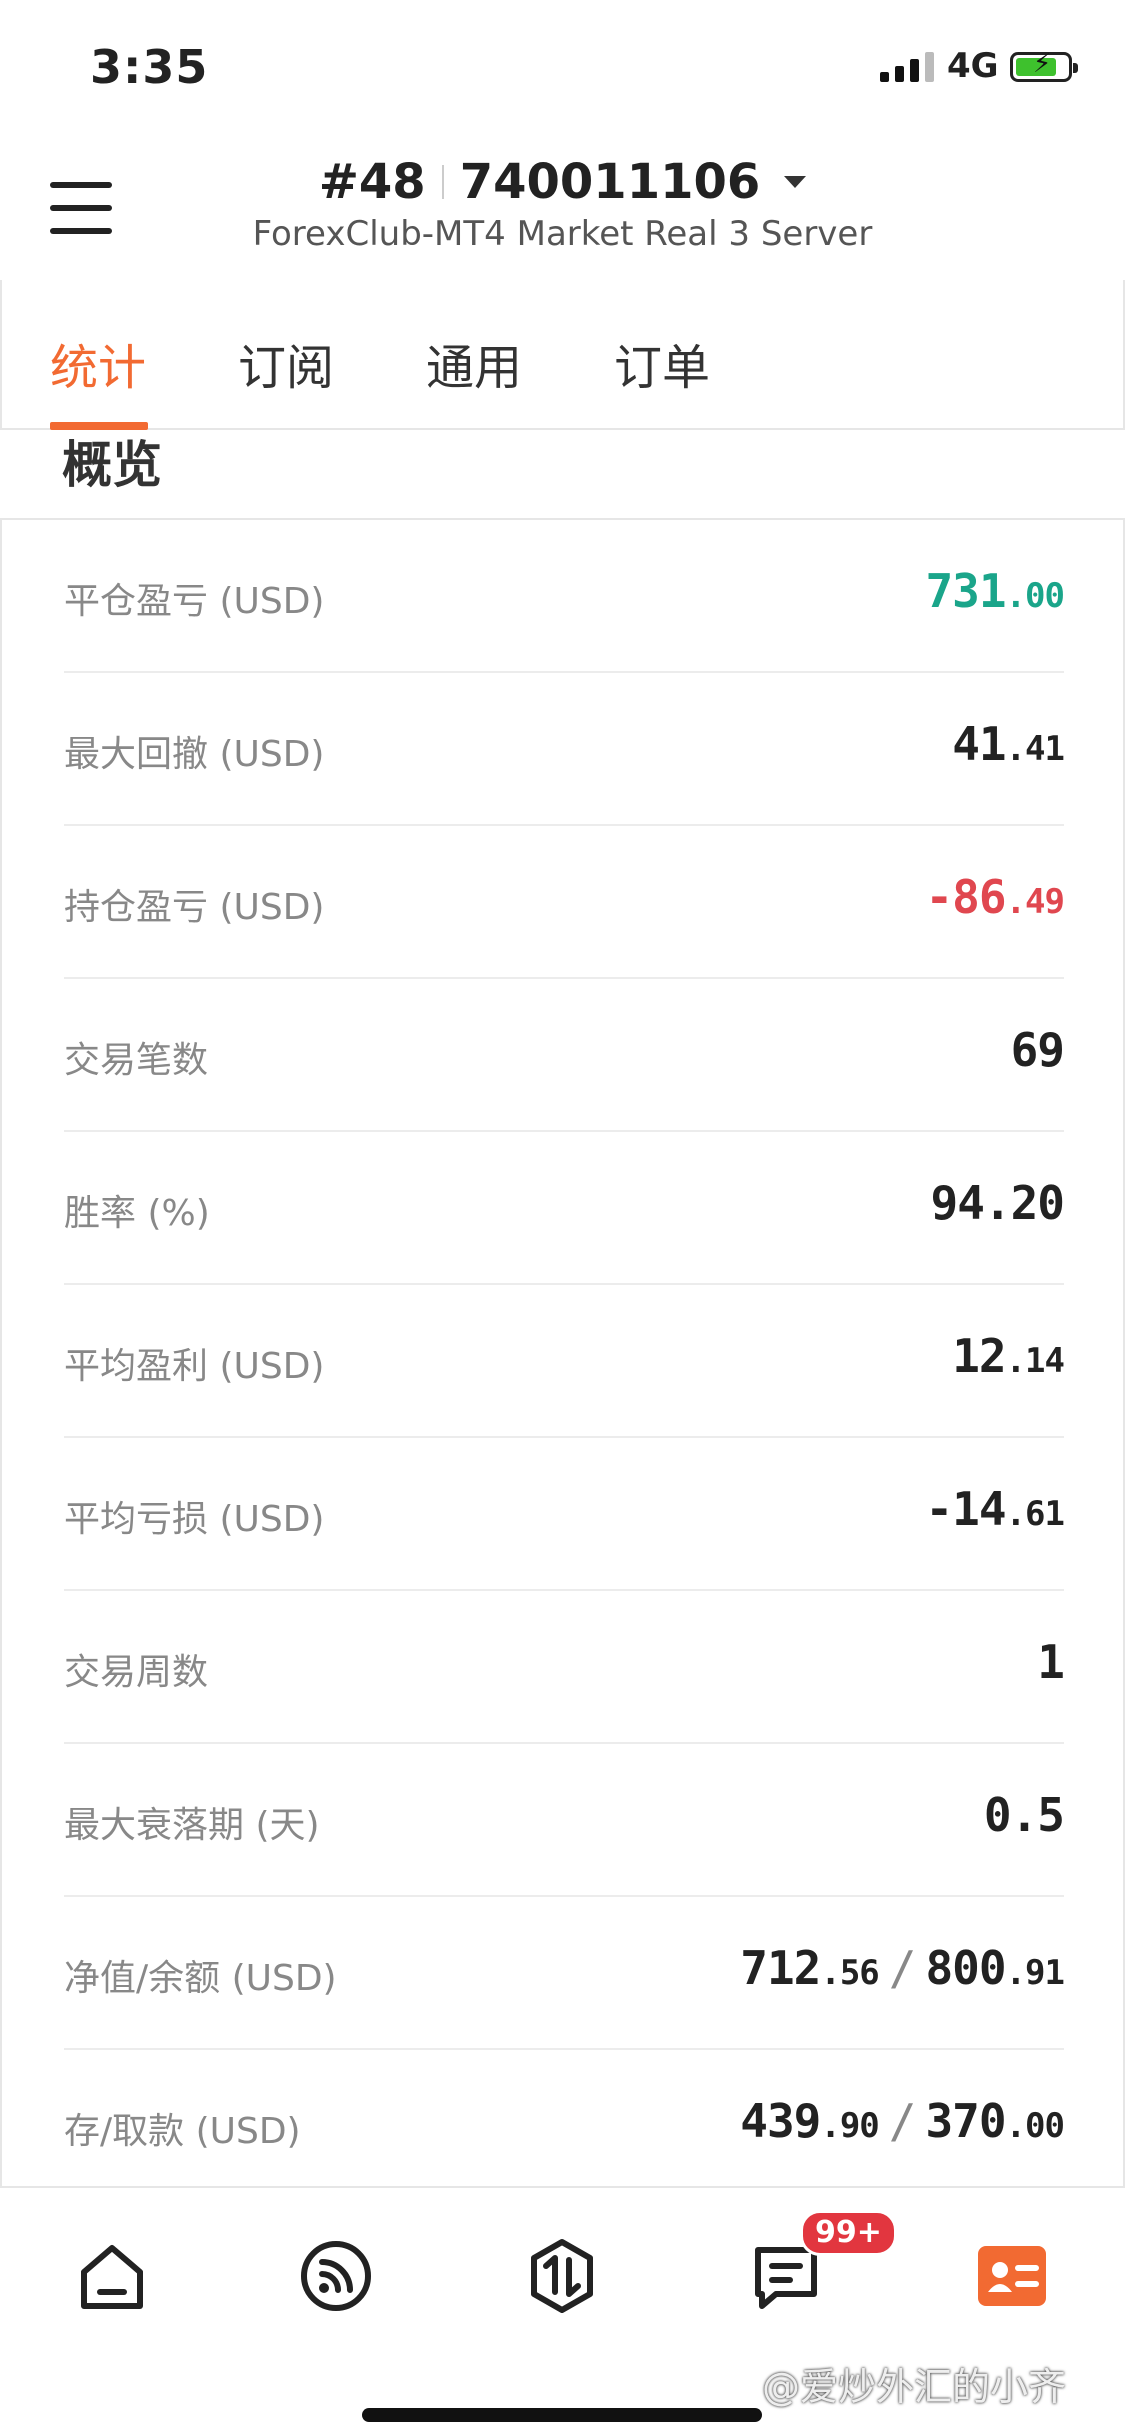  I want to click on stat-row-closed-pnl: 平仓盈亏 (USD) 731.00, so click(564, 596).